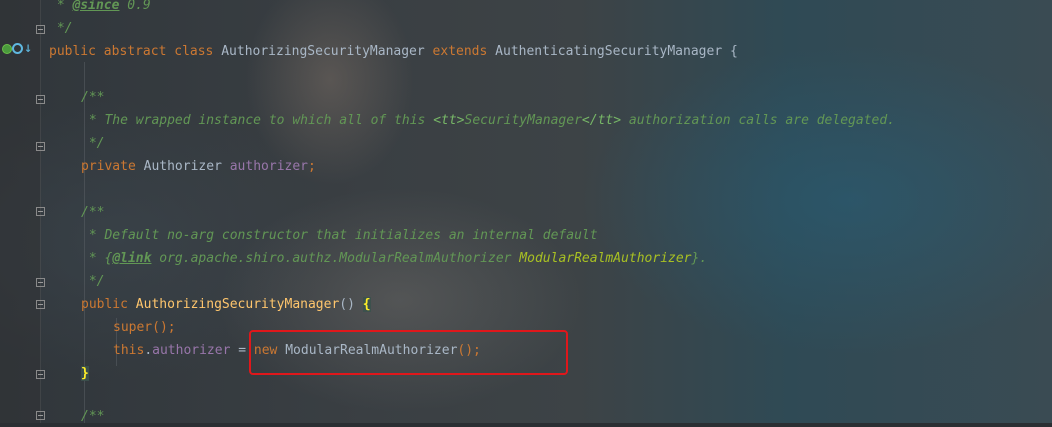 The height and width of the screenshot is (427, 1052). Describe the element at coordinates (733, 51) in the screenshot. I see `brace: {` at that location.